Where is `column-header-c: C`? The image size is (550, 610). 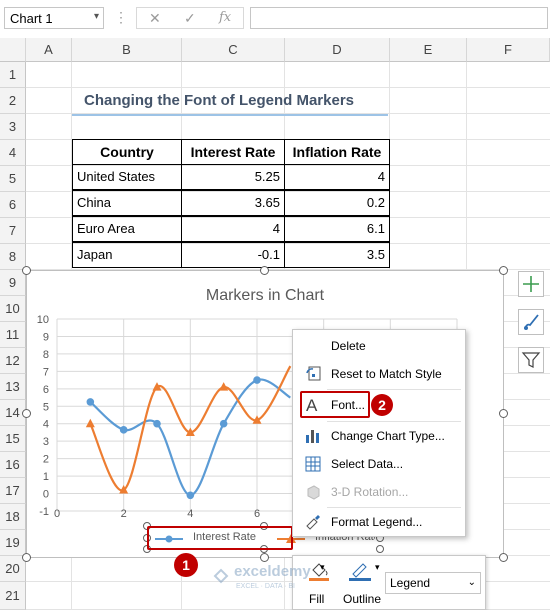 column-header-c: C is located at coordinates (233, 50).